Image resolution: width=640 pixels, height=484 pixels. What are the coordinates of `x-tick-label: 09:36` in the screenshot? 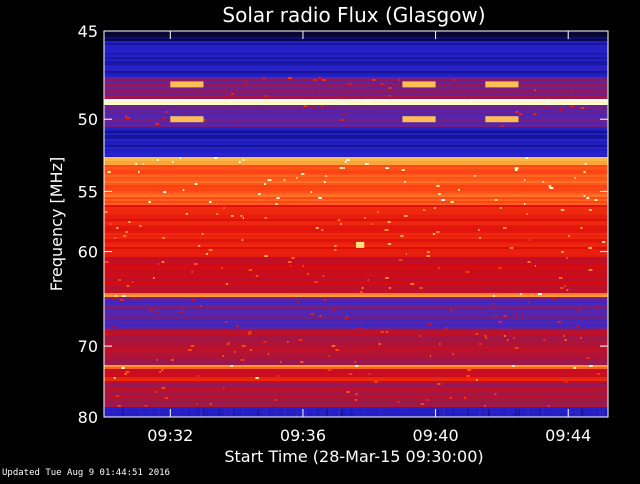 It's located at (303, 435).